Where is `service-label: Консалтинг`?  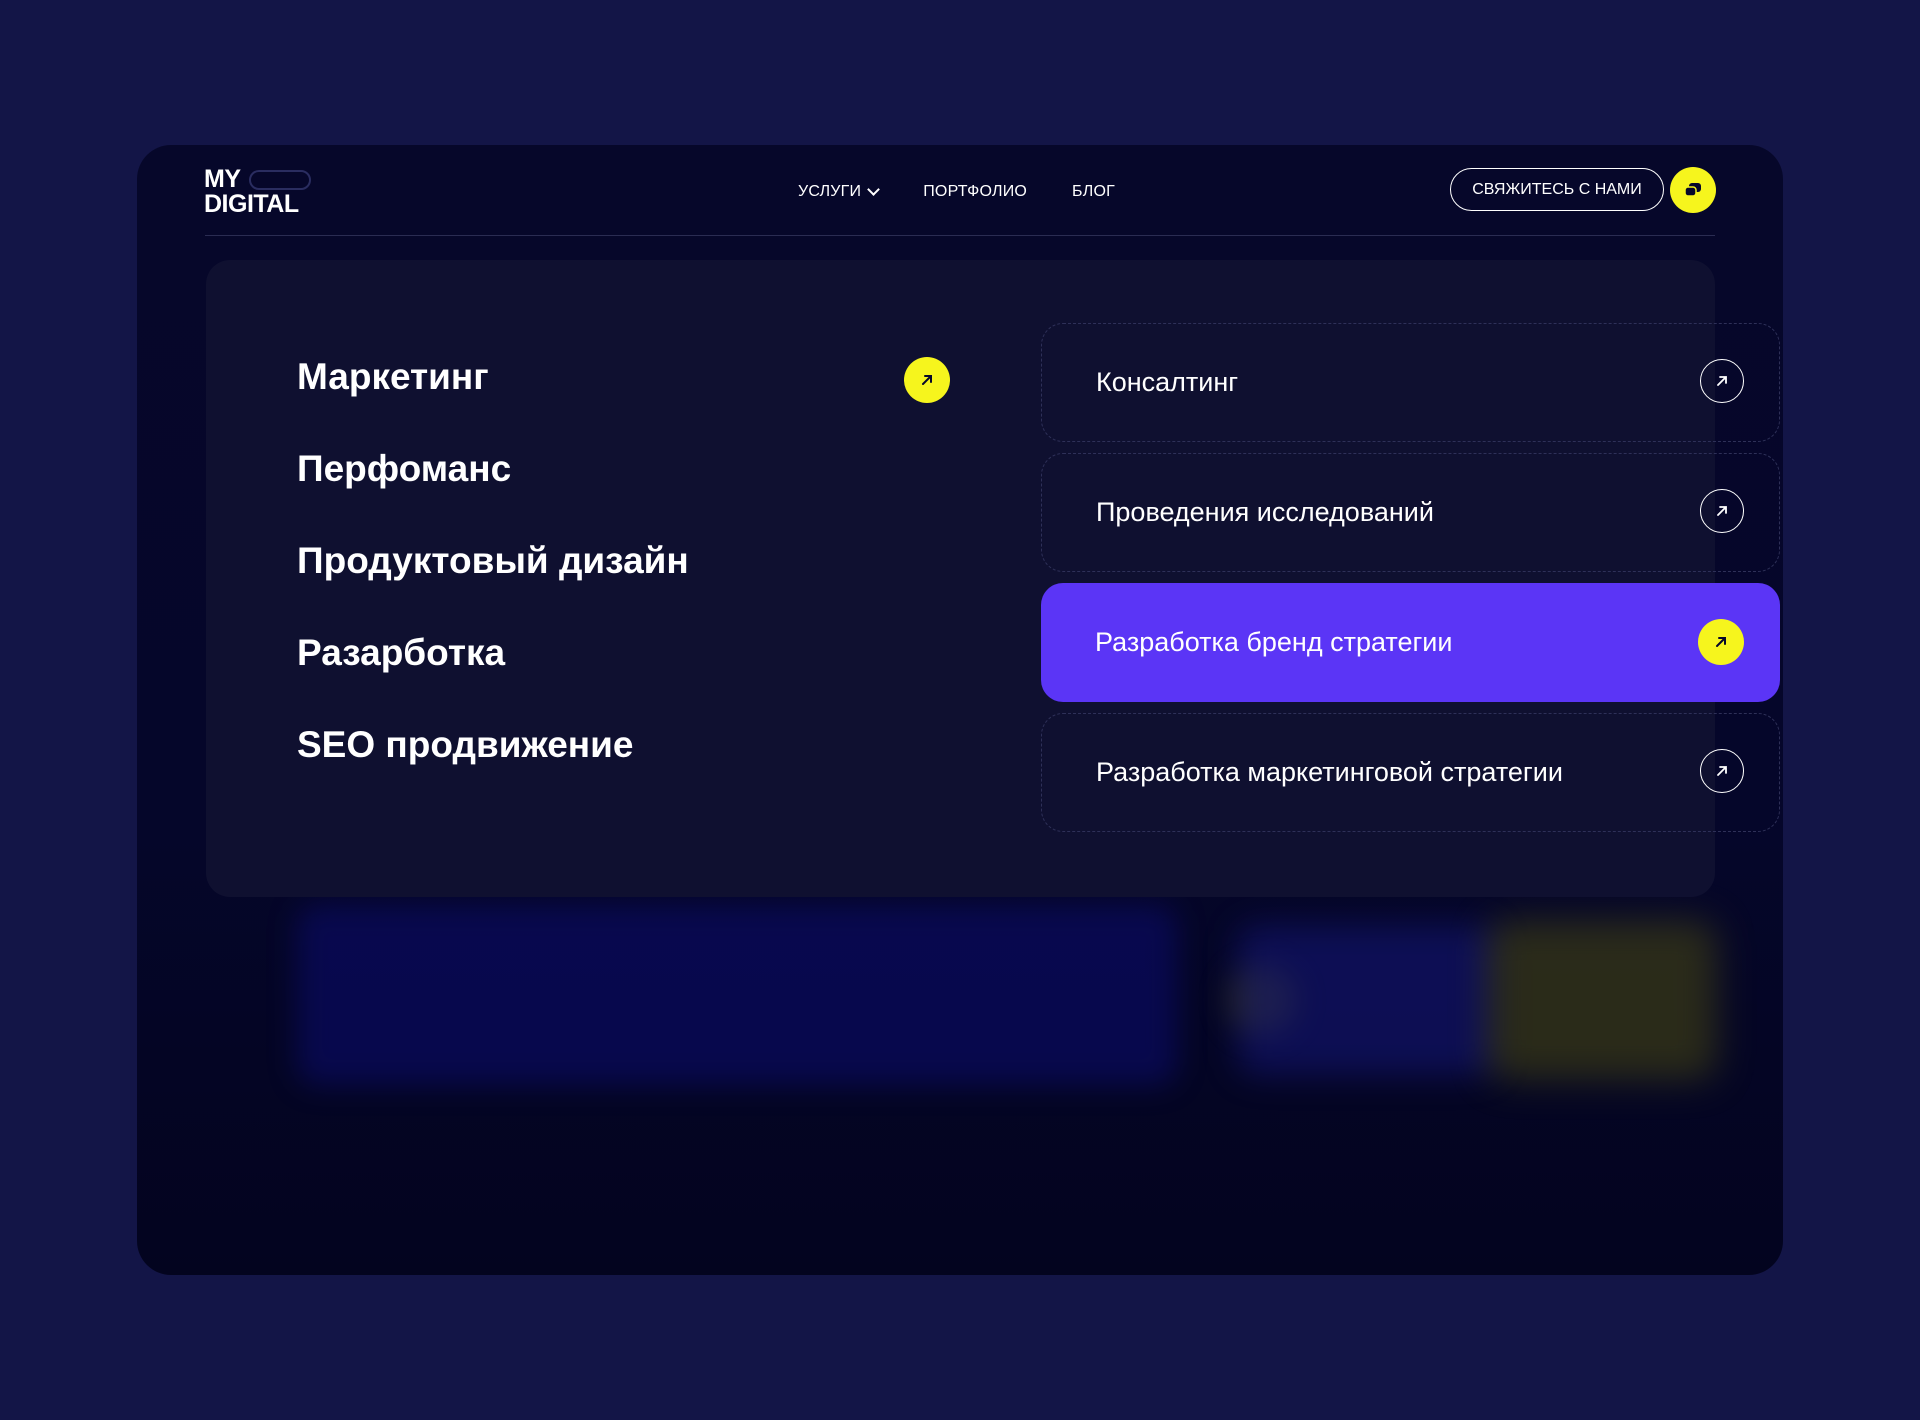 service-label: Консалтинг is located at coordinates (1167, 382).